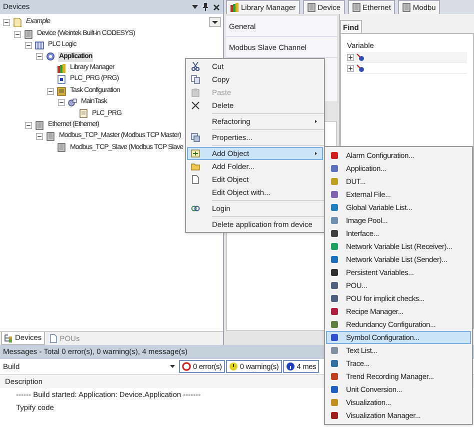  What do you see at coordinates (205, 7) in the screenshot?
I see `pin-icon` at bounding box center [205, 7].